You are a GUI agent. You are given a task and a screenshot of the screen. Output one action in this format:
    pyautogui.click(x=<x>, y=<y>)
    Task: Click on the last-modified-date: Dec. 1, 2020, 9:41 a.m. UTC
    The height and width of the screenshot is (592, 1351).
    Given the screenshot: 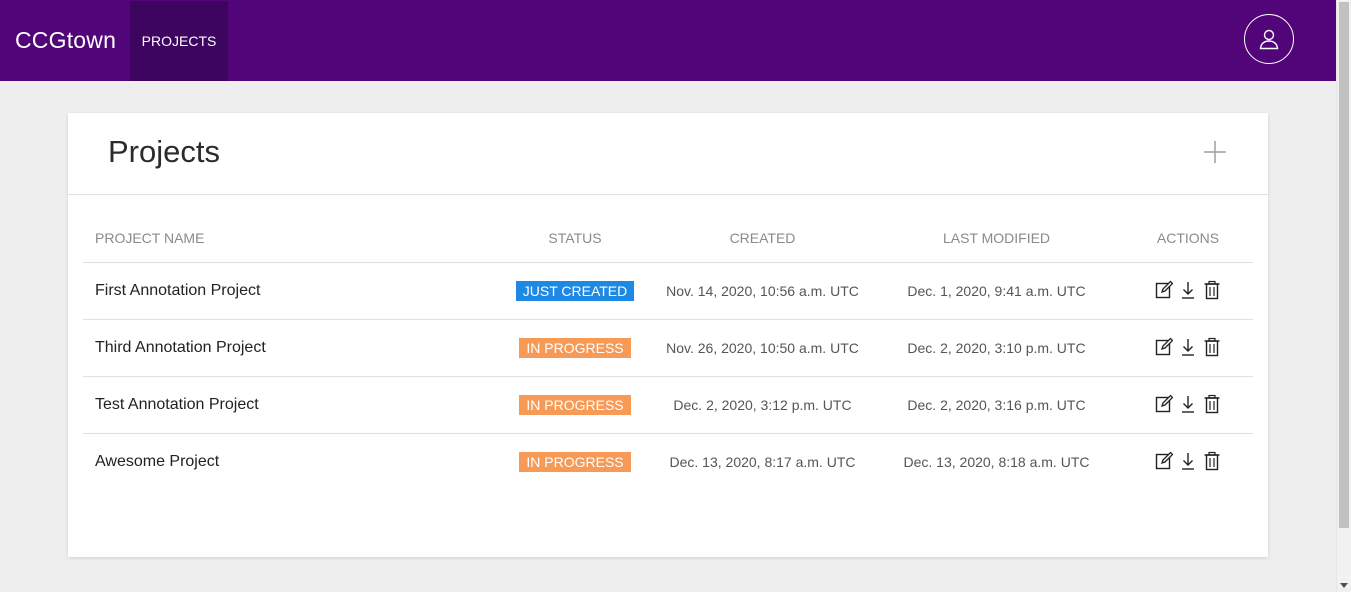 What is the action you would take?
    pyautogui.click(x=996, y=291)
    